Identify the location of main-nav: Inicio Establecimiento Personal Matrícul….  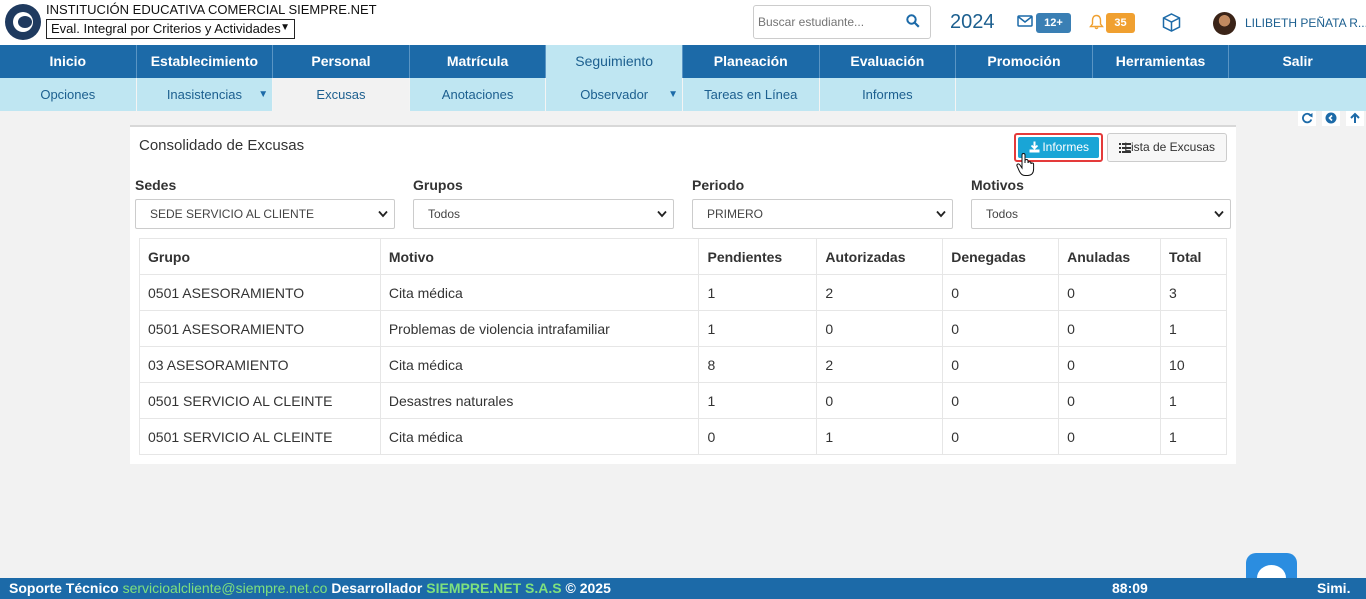
(683, 61).